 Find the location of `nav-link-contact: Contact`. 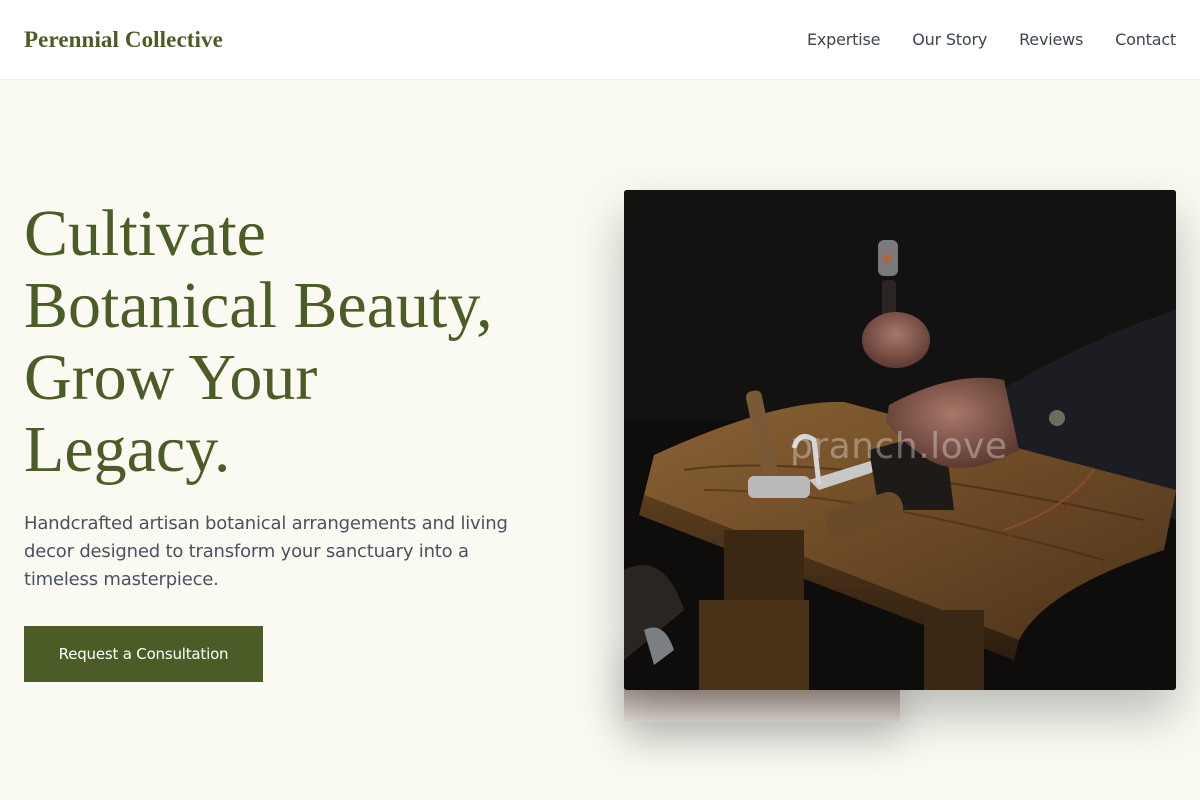

nav-link-contact: Contact is located at coordinates (1145, 39).